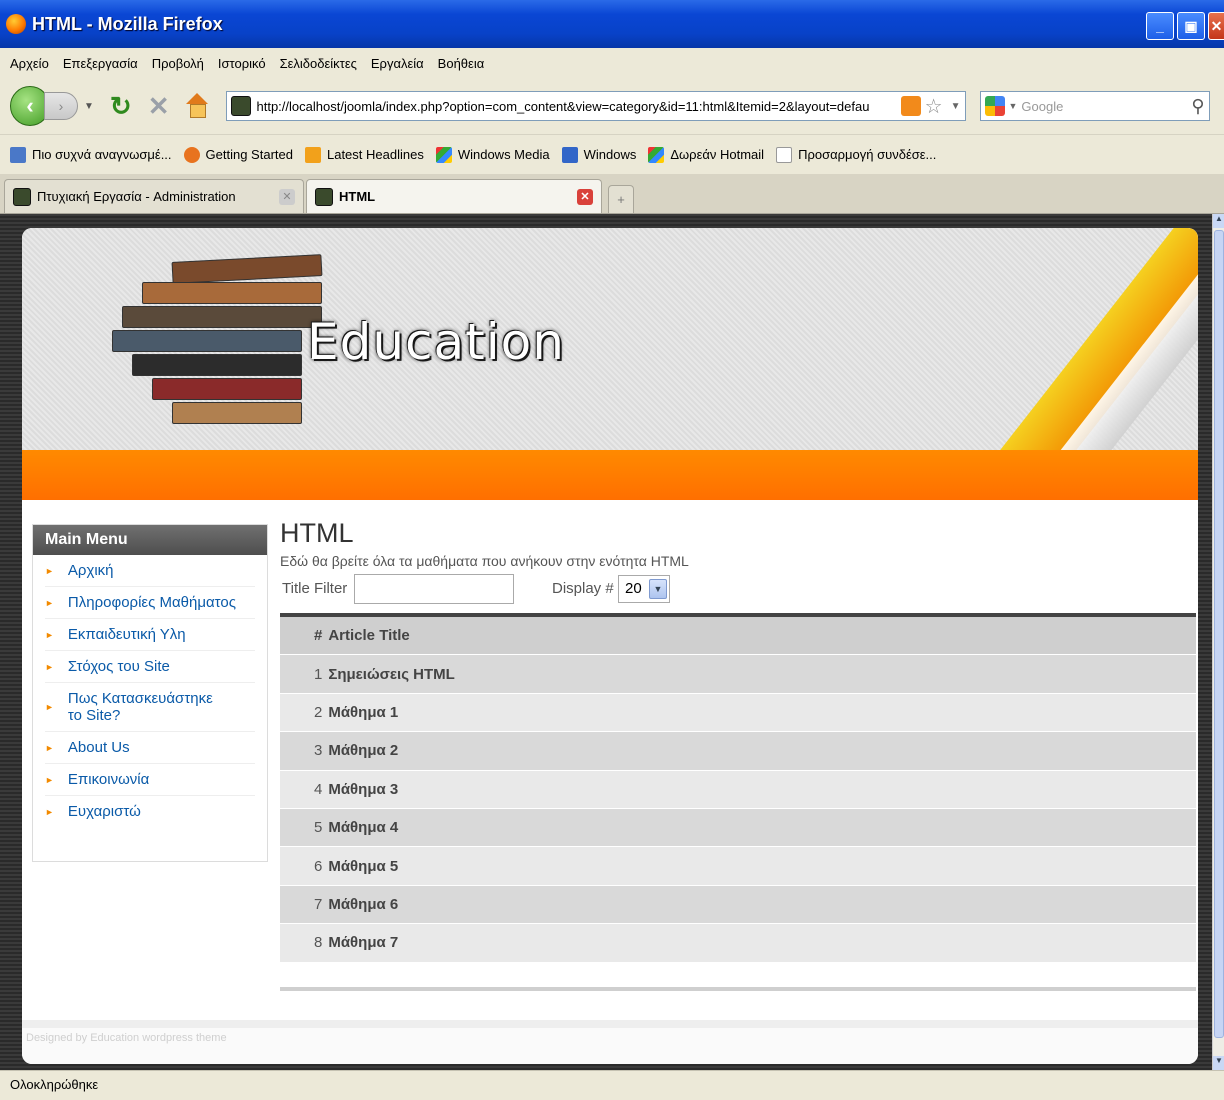 This screenshot has width=1224, height=1100. I want to click on menu-view: Προβολή, so click(178, 63).